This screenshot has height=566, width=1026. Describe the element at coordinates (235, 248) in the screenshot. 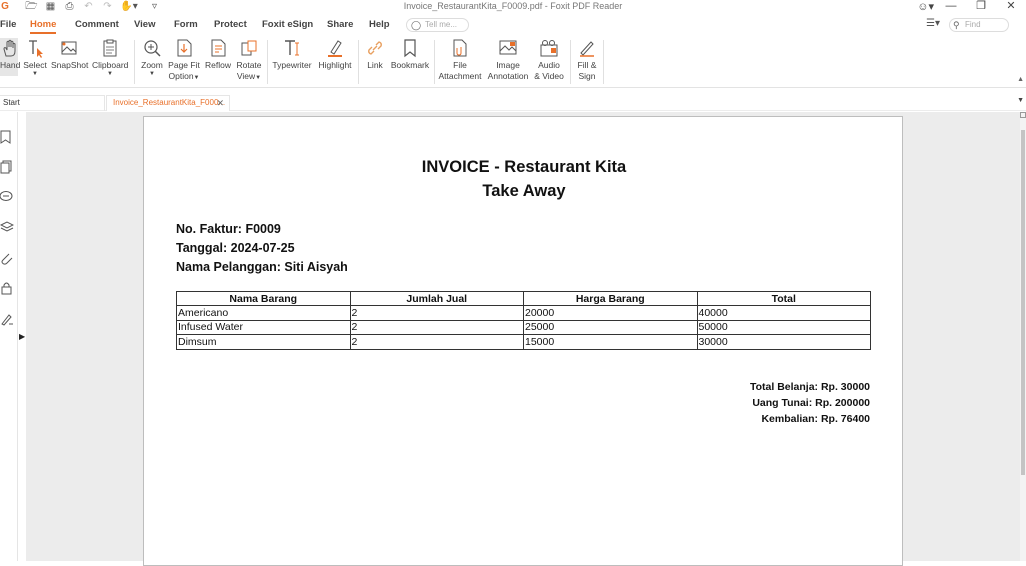

I see `invoice-date: Tanggal: 2024-07-25` at that location.